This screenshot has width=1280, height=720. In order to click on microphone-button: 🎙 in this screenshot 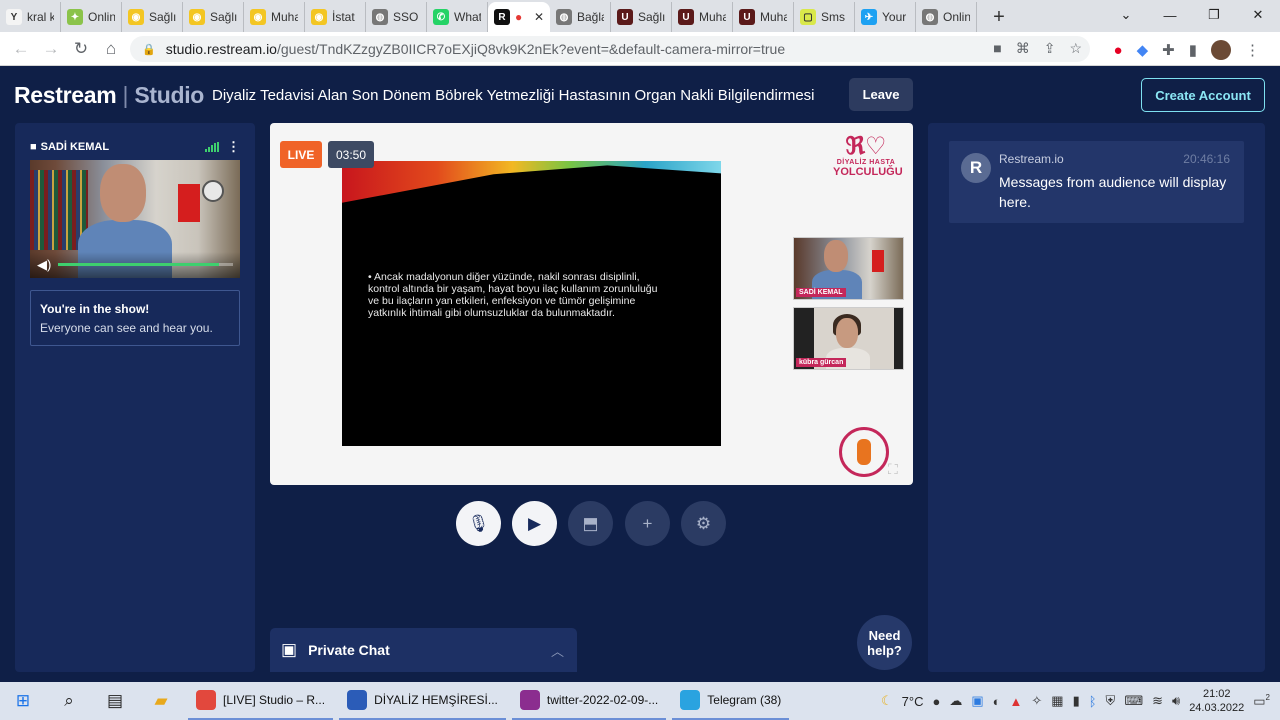, I will do `click(478, 523)`.